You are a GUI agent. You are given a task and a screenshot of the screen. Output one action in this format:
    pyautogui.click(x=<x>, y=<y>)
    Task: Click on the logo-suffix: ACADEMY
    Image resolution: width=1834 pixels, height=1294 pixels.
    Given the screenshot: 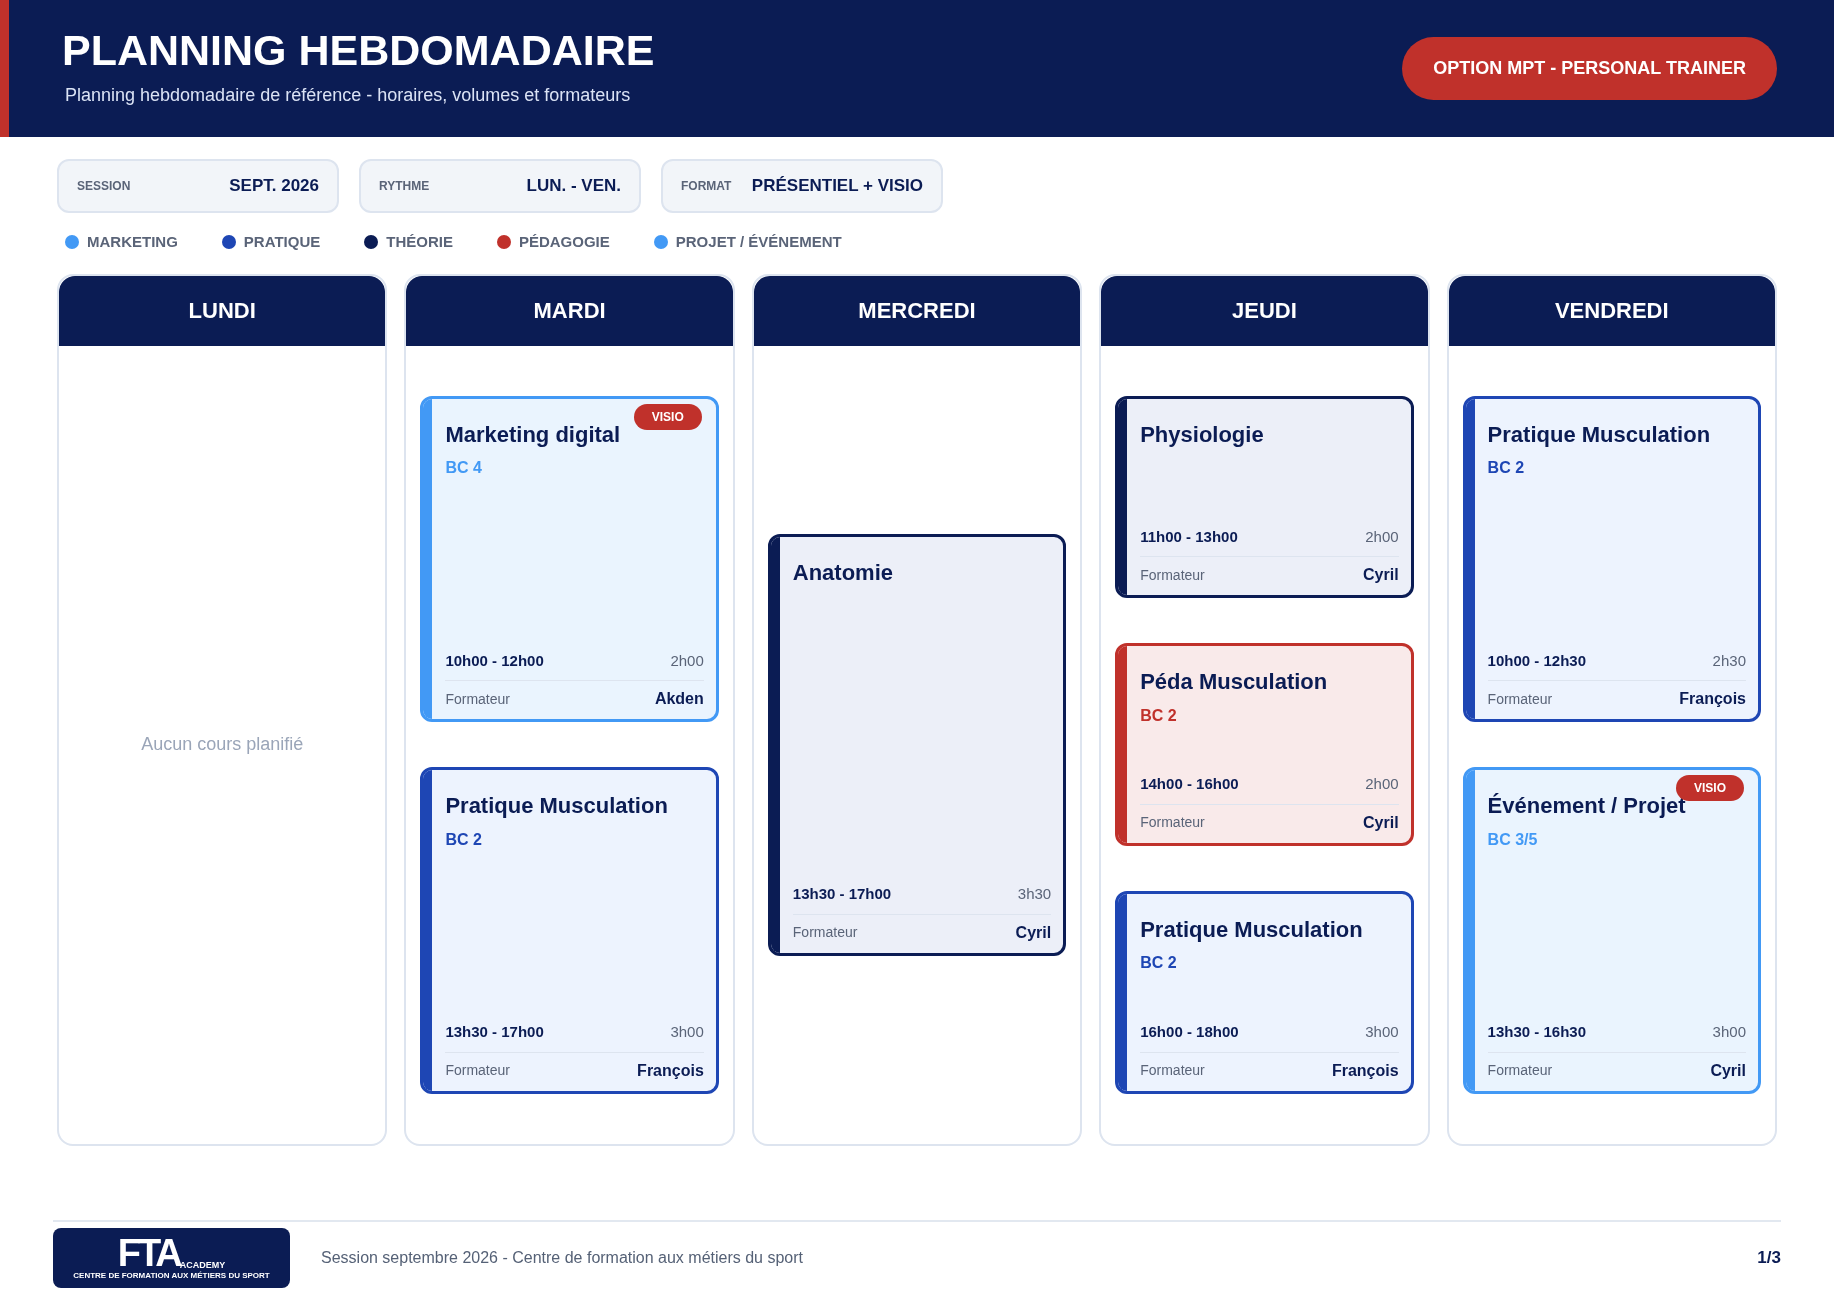 What is the action you would take?
    pyautogui.click(x=202, y=1265)
    